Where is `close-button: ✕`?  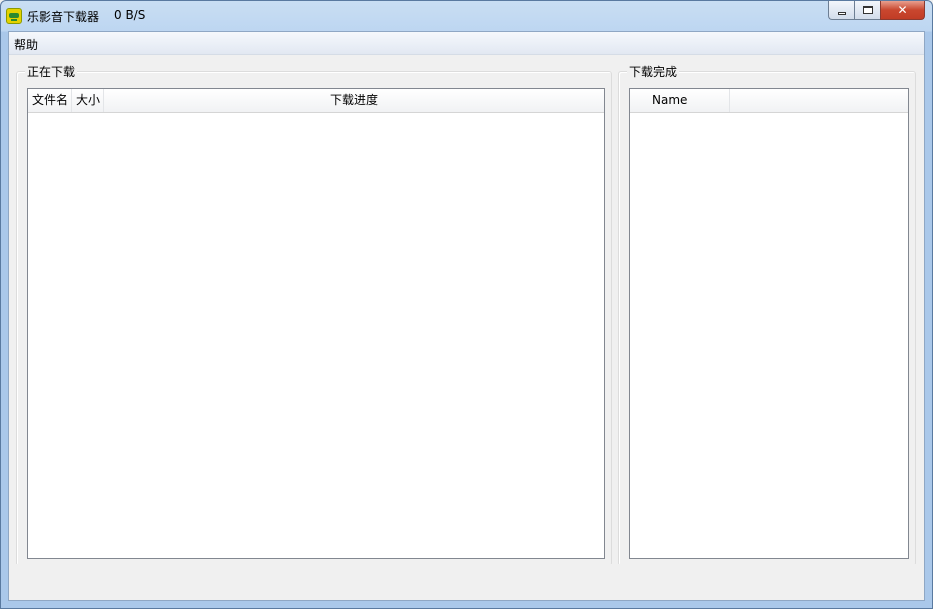 close-button: ✕ is located at coordinates (902, 10).